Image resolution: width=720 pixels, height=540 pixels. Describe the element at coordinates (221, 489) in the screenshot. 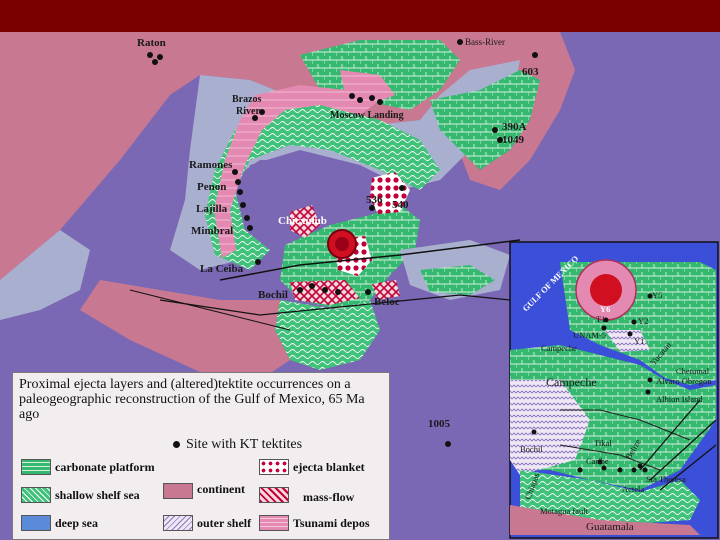

I see `legend-continent: continent` at that location.